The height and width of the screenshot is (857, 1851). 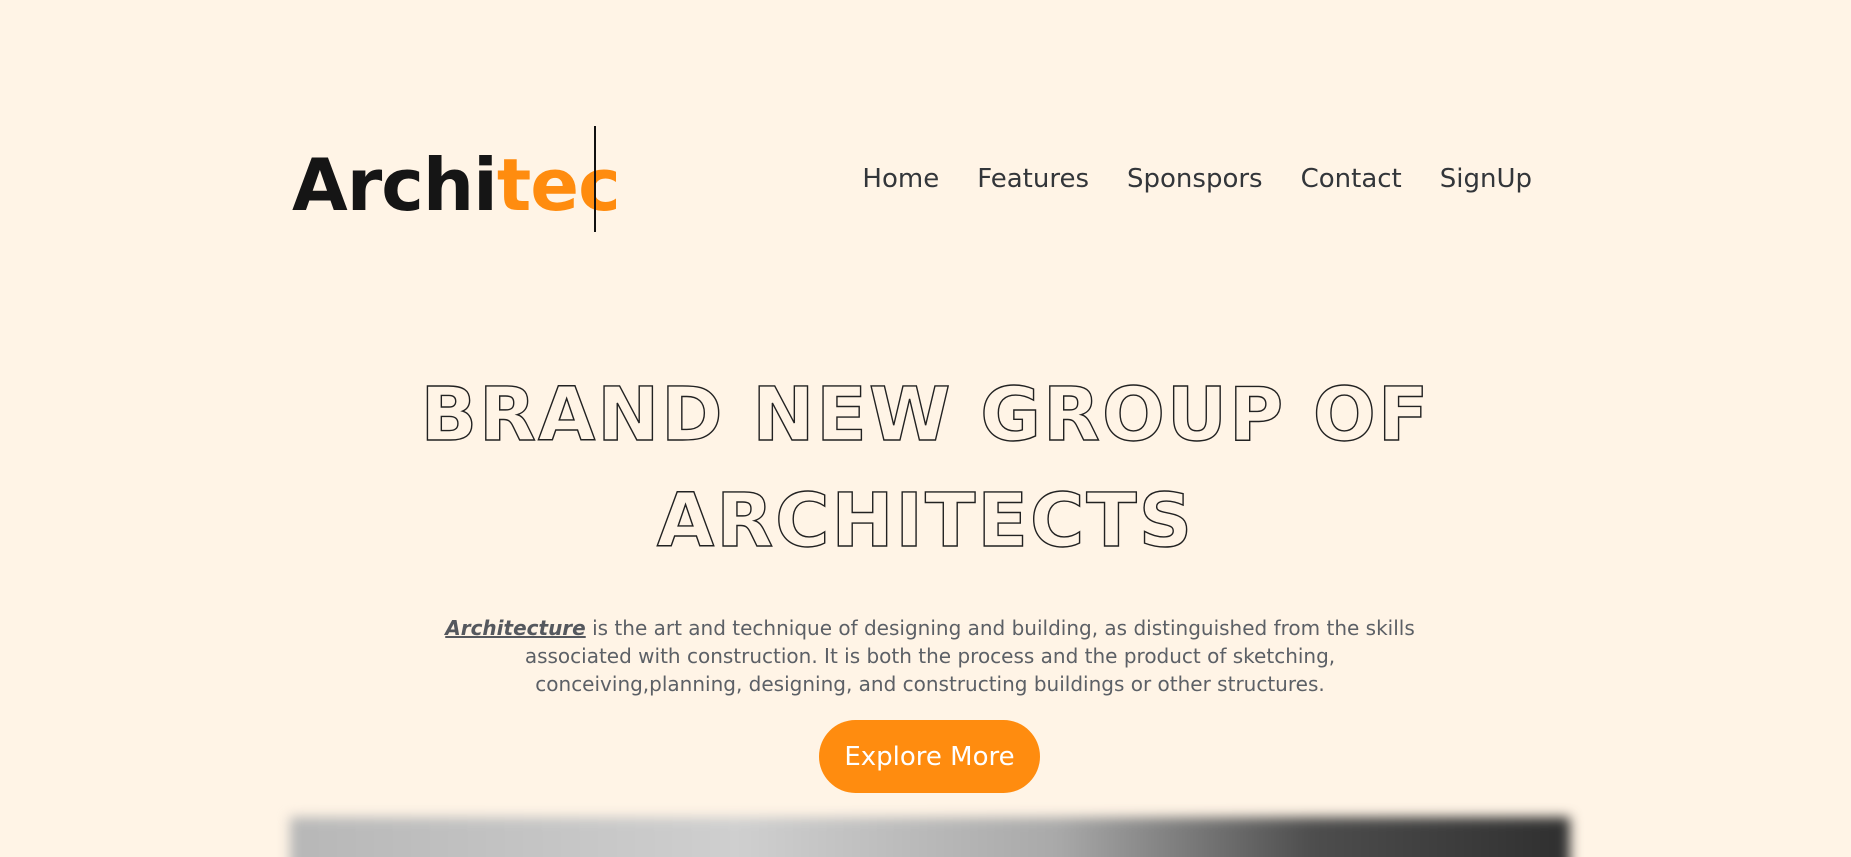 What do you see at coordinates (929, 756) in the screenshot?
I see `explore-more-button: Explore More` at bounding box center [929, 756].